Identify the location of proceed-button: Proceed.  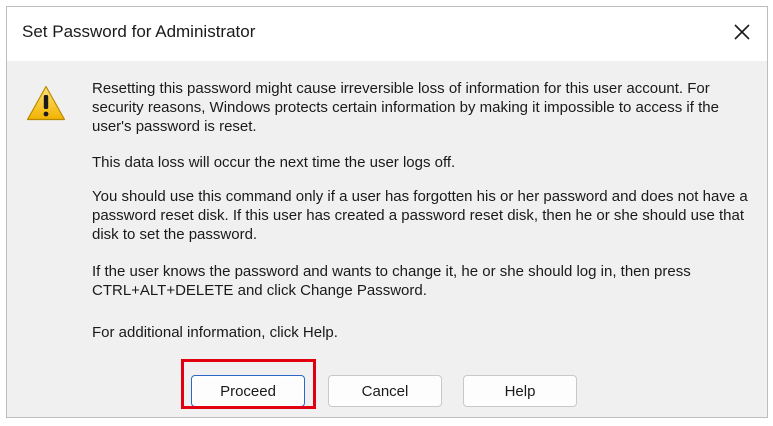
(248, 391).